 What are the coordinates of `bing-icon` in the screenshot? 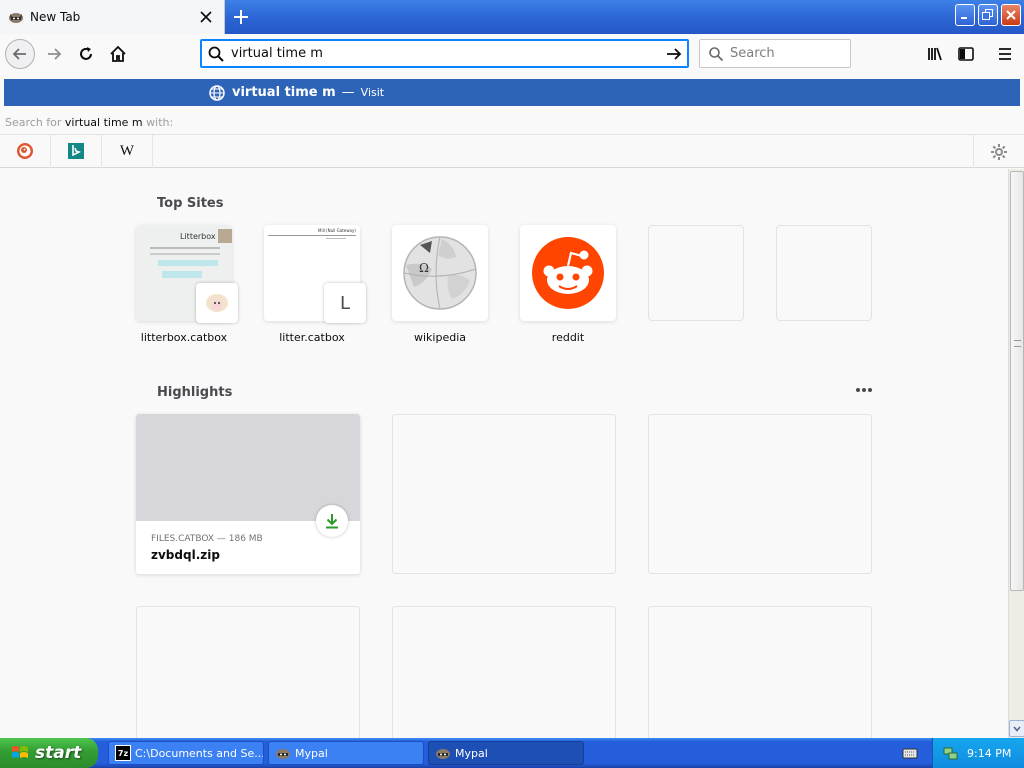 It's located at (76, 151).